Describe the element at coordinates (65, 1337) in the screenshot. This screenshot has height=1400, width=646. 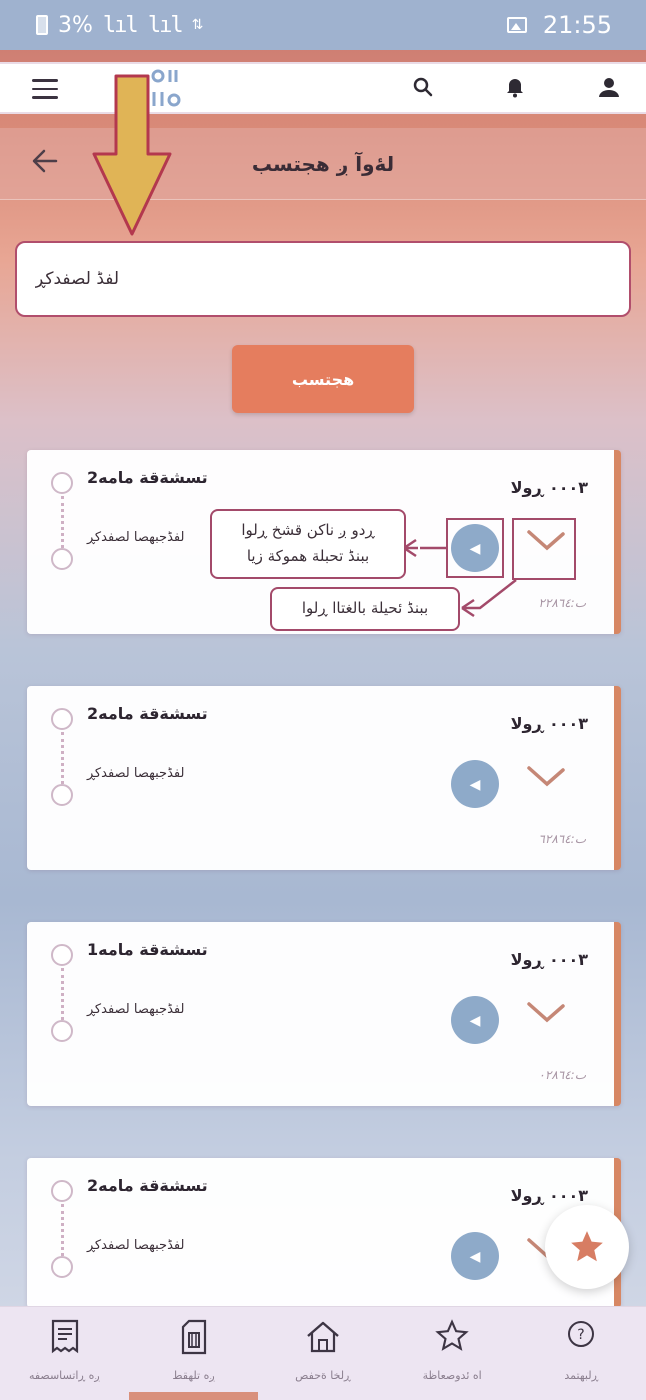
I see `receipt-icon` at that location.